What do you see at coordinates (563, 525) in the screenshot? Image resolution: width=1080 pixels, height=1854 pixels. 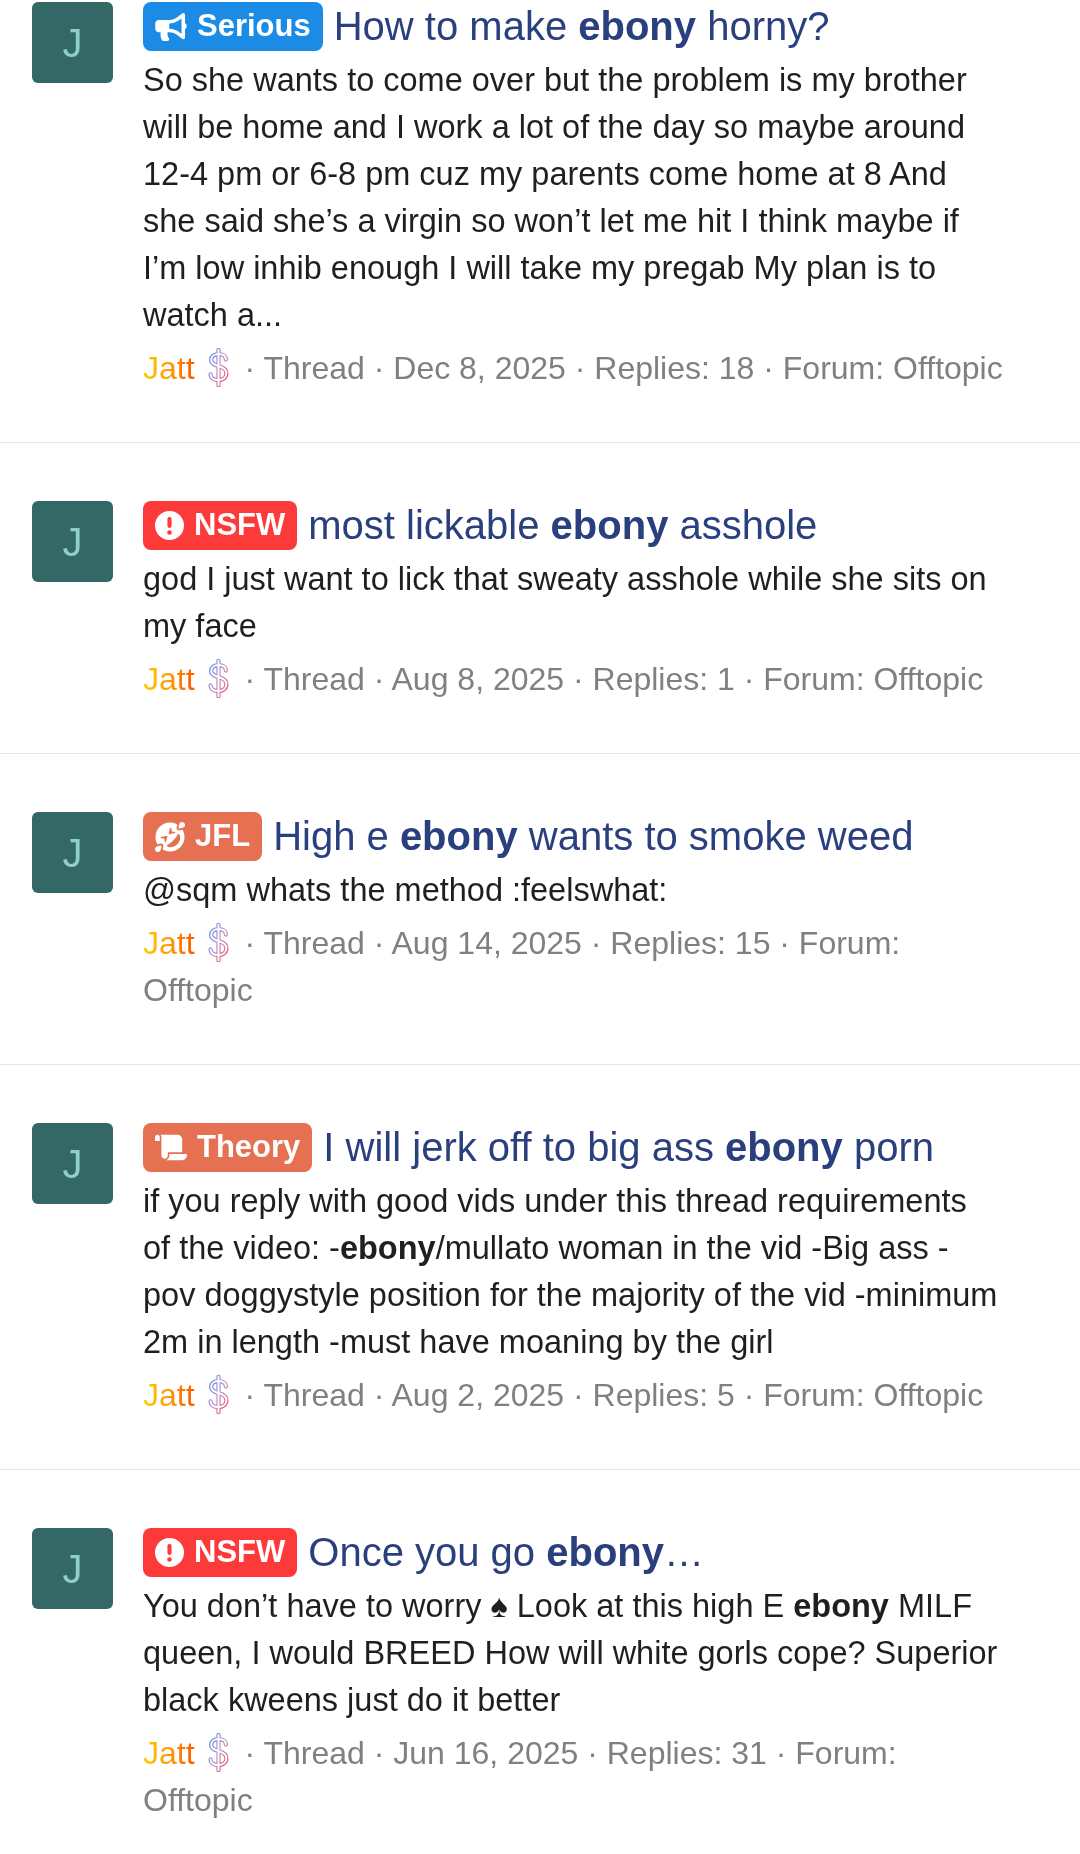 I see `thread-title-link: most lickable ebony asshole` at bounding box center [563, 525].